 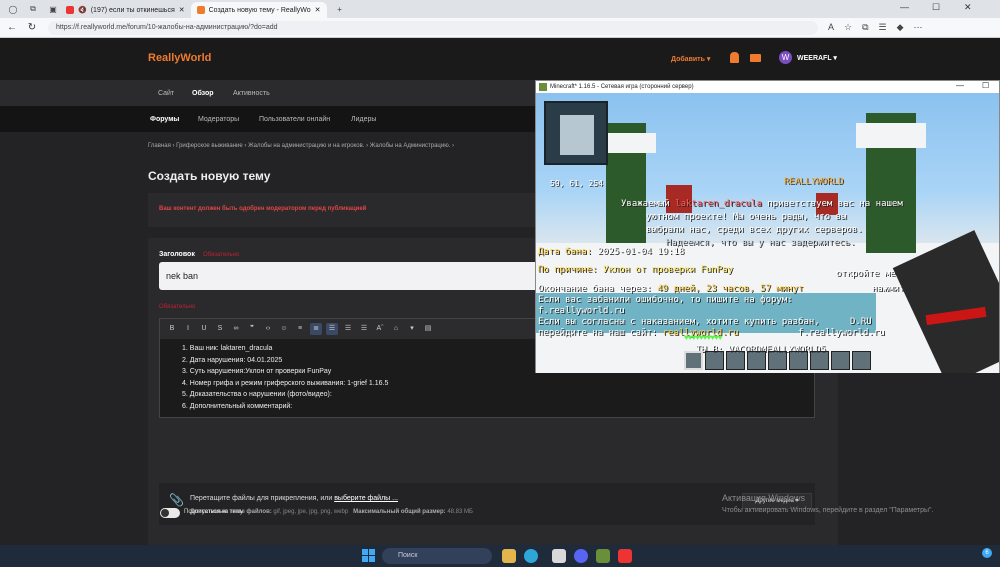 What do you see at coordinates (236, 329) in the screenshot?
I see `link-icon: ∞` at bounding box center [236, 329].